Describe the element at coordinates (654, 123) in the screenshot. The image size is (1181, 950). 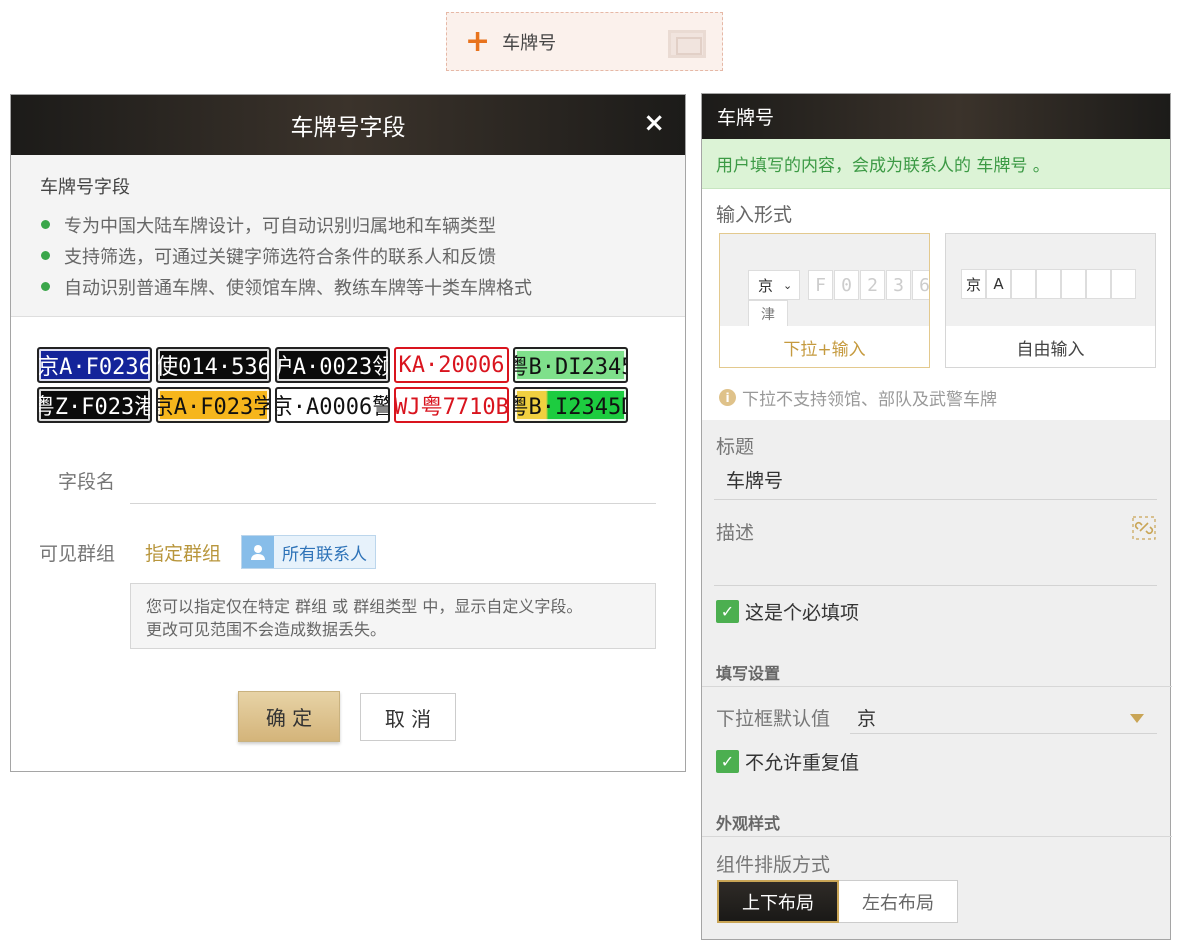
I see `close-icon: ×` at that location.